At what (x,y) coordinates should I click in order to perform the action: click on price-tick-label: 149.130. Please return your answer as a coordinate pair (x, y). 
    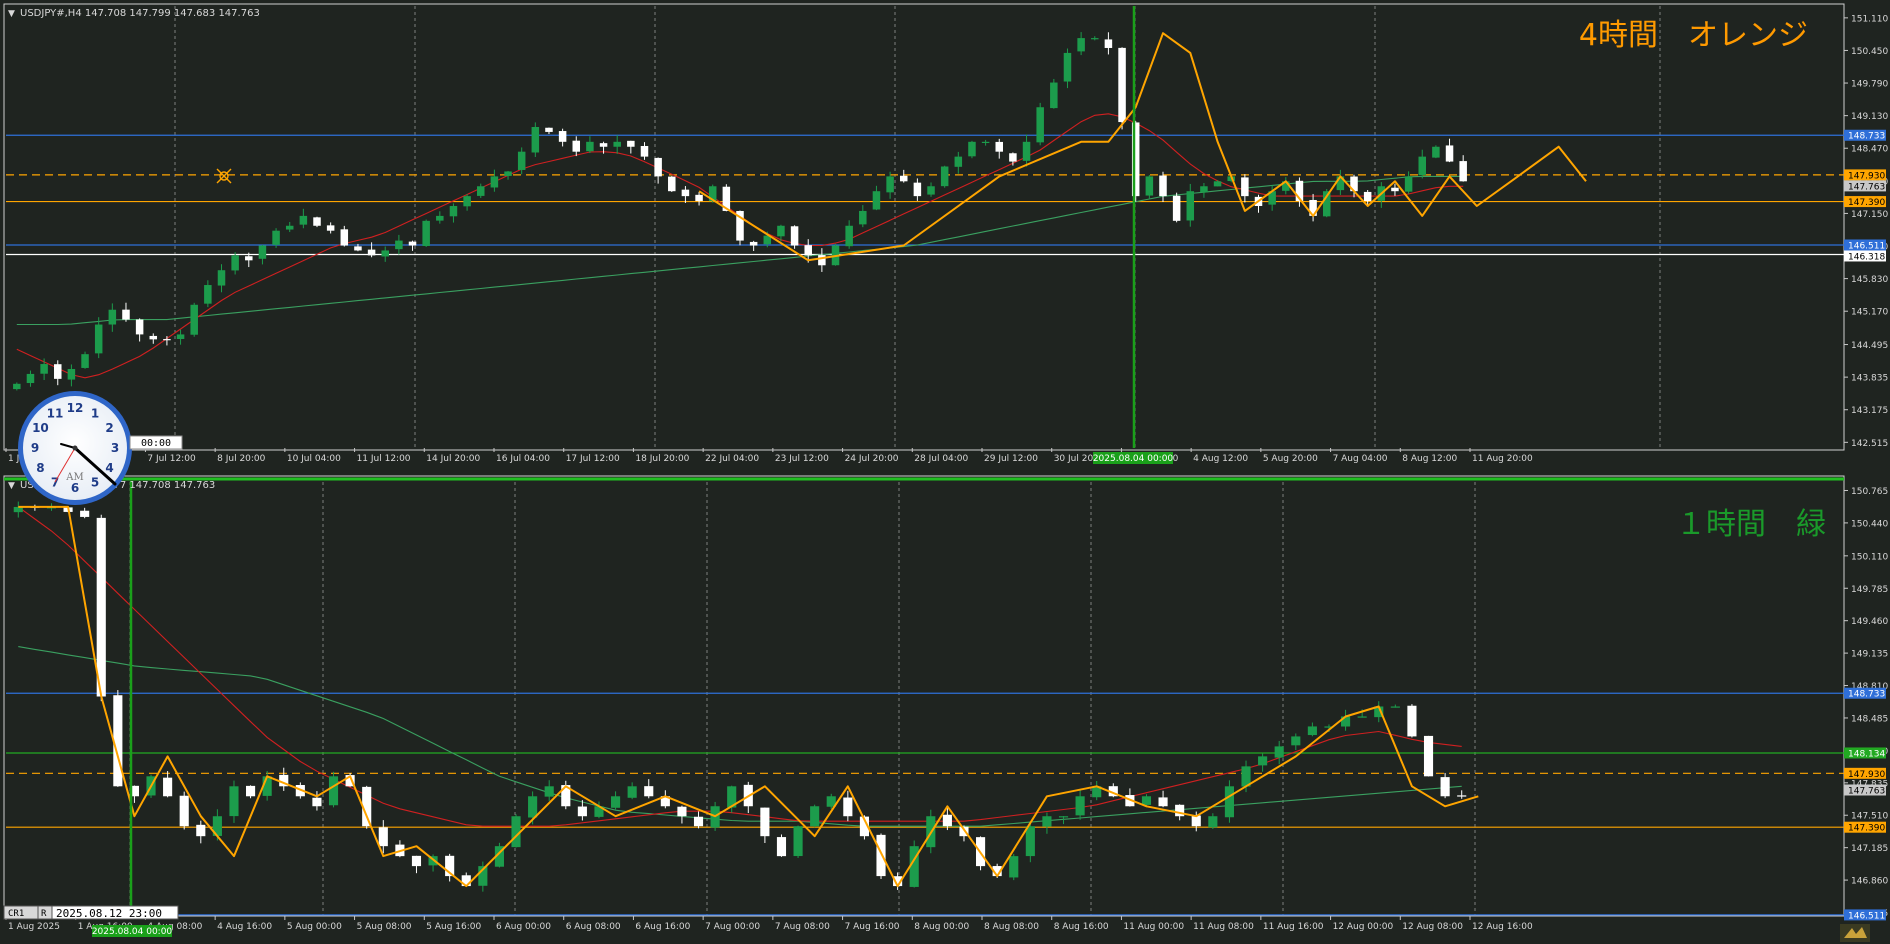
    Looking at the image, I should click on (1869, 117).